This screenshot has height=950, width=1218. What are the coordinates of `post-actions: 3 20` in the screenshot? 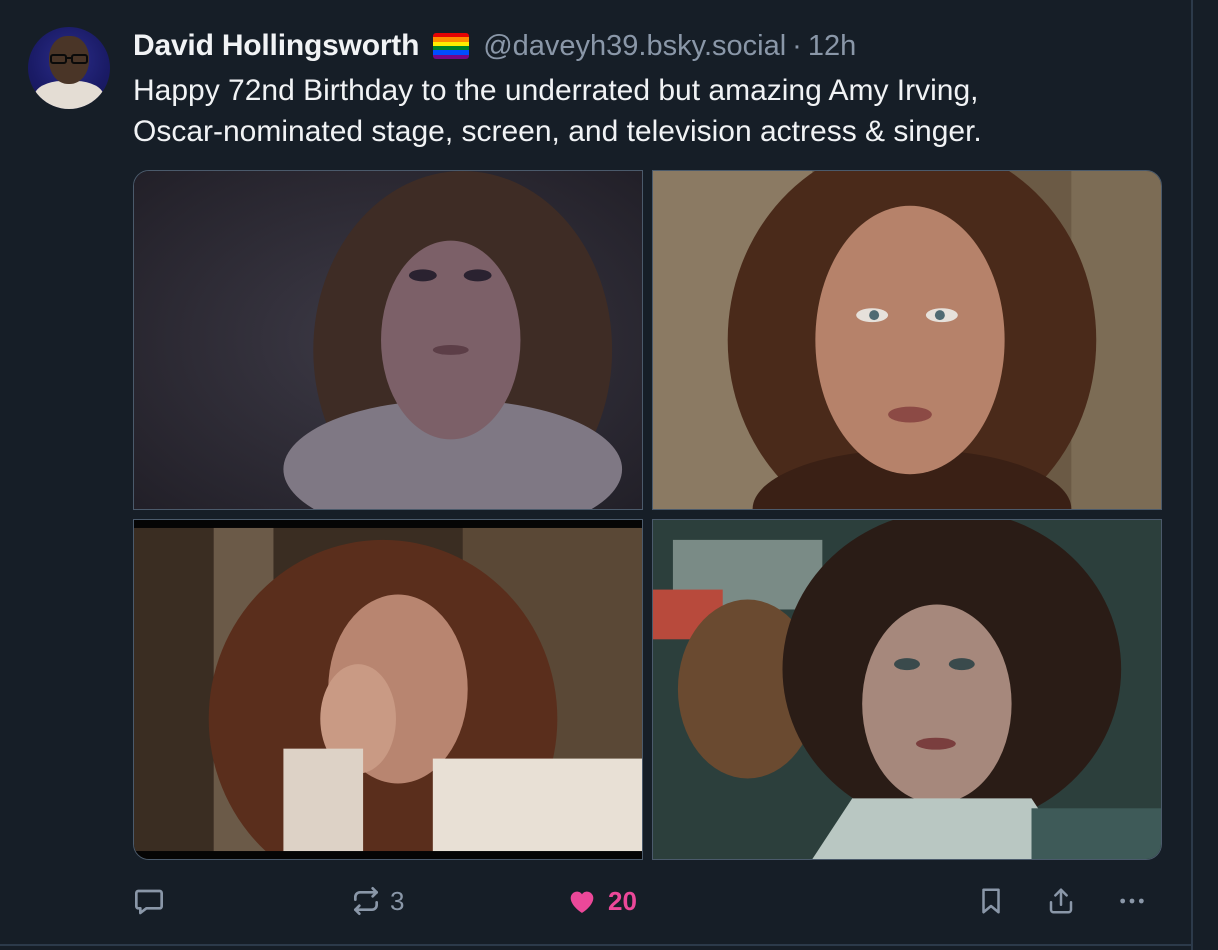 It's located at (595, 901).